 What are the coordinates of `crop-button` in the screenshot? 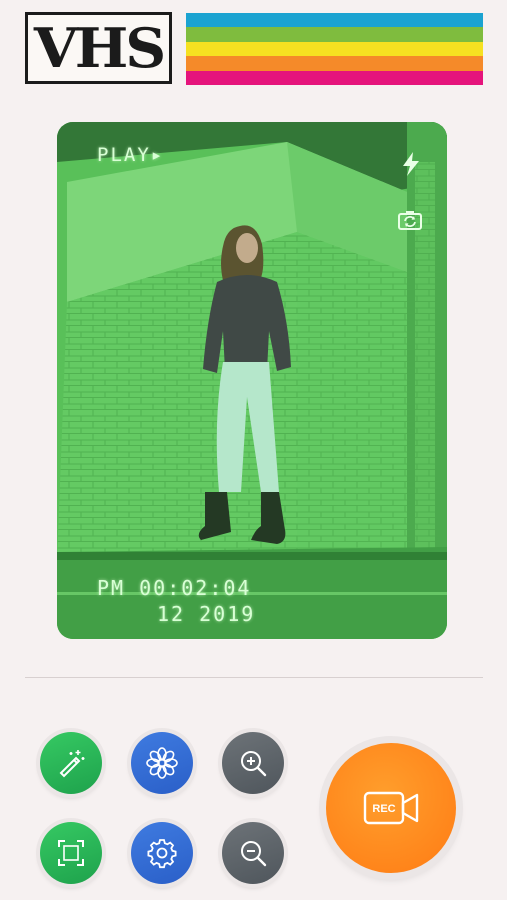 It's located at (71, 853).